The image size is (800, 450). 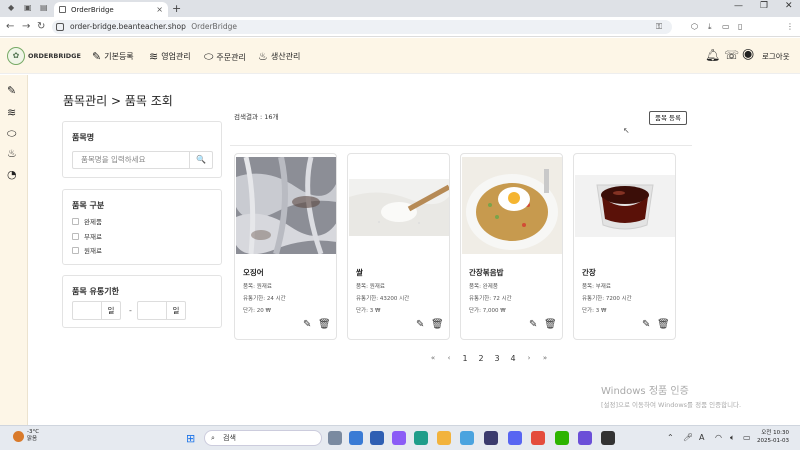 What do you see at coordinates (659, 27) in the screenshot?
I see `key-icon: ⚿` at bounding box center [659, 27].